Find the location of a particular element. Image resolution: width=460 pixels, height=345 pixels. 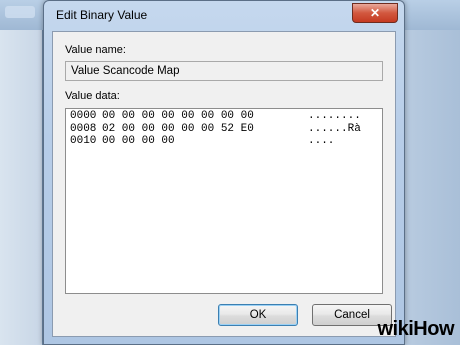

value-data-label: Value data: is located at coordinates (92, 96).